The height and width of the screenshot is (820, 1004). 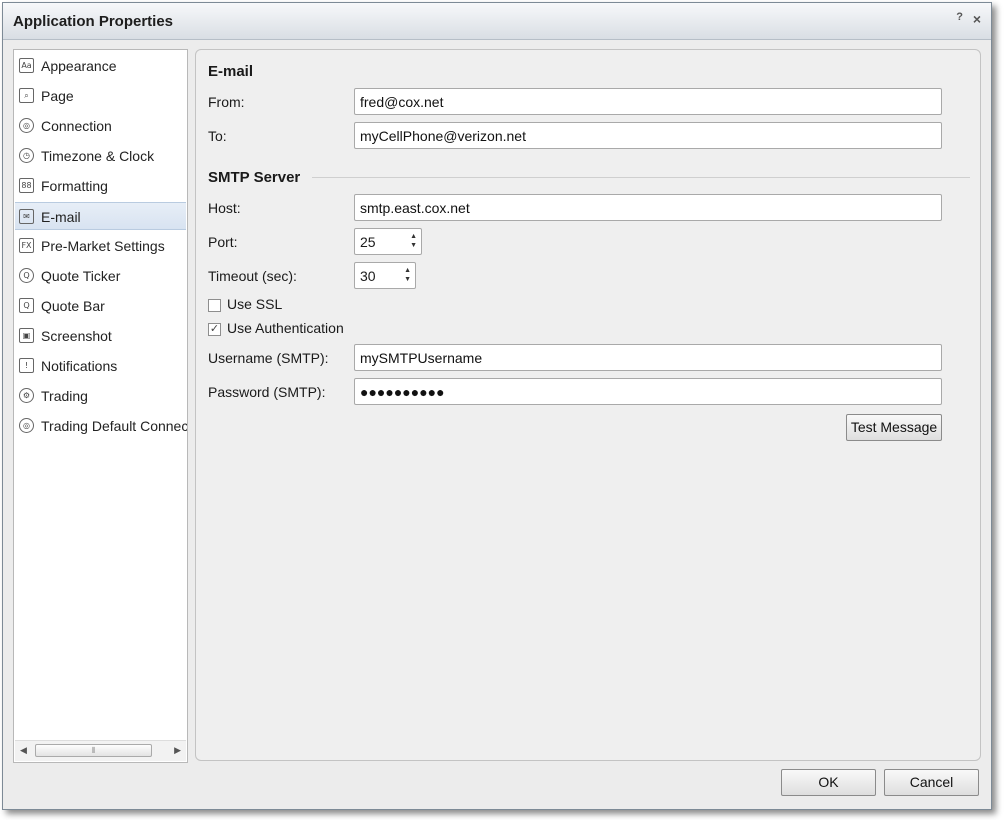 What do you see at coordinates (61, 217) in the screenshot?
I see `sidebar-item-label: E-mail` at bounding box center [61, 217].